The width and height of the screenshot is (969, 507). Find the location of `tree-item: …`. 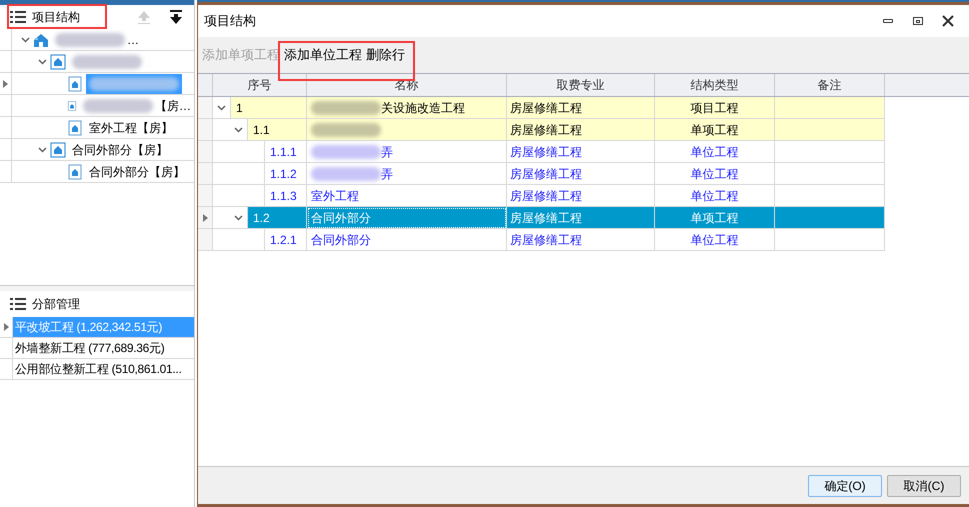

tree-item: … is located at coordinates (97, 40).